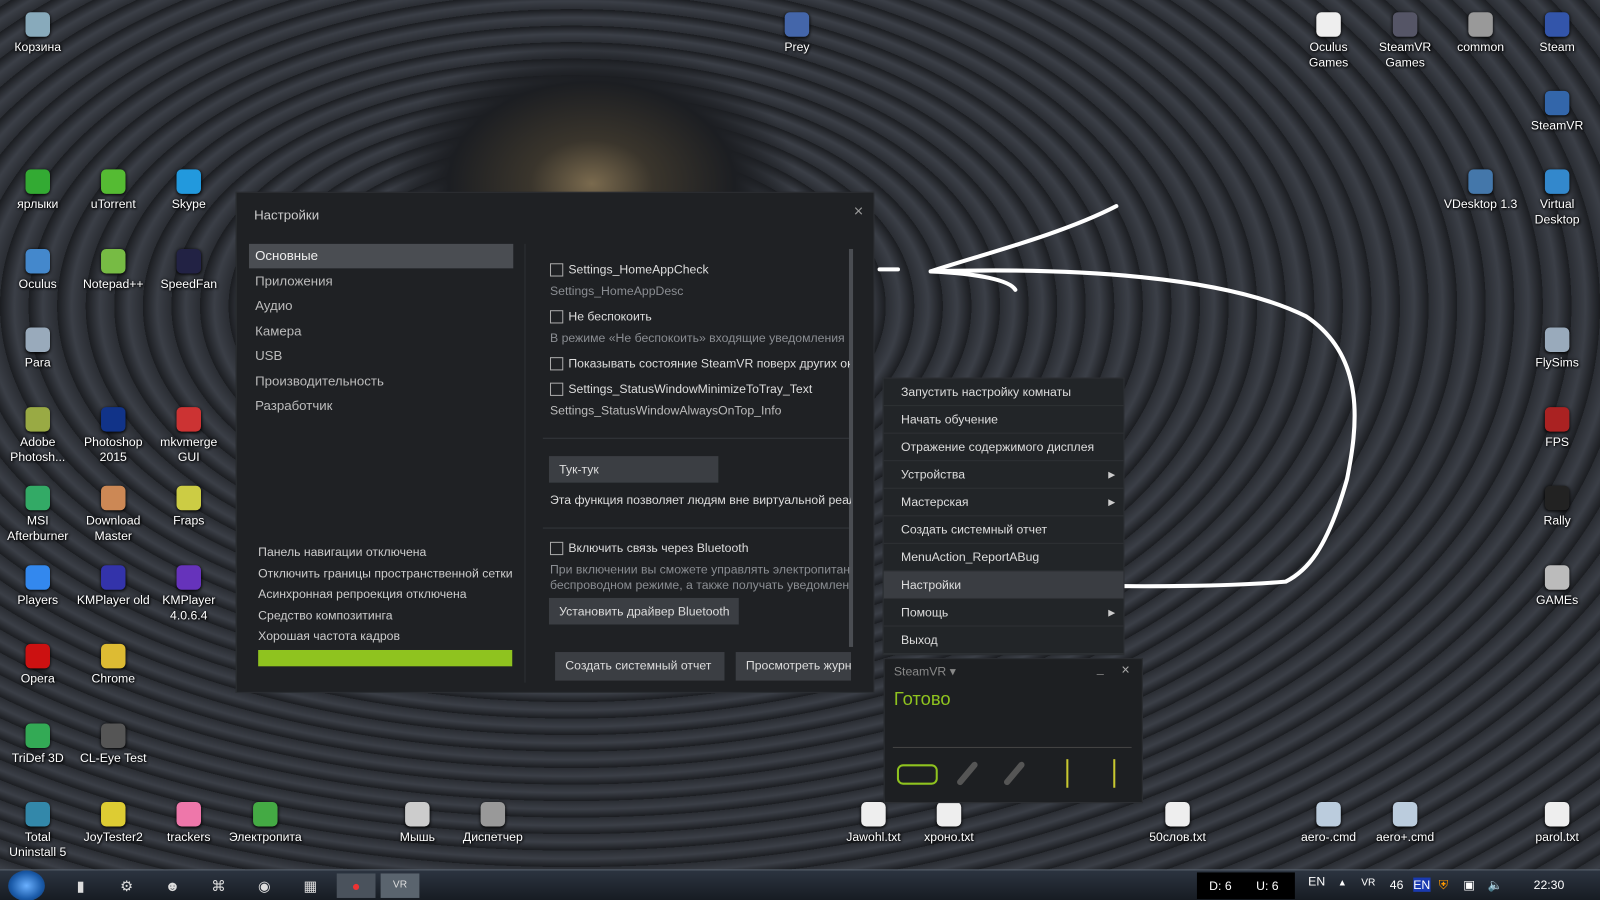  I want to click on status-line: Хорошая частота кадров, so click(329, 636).